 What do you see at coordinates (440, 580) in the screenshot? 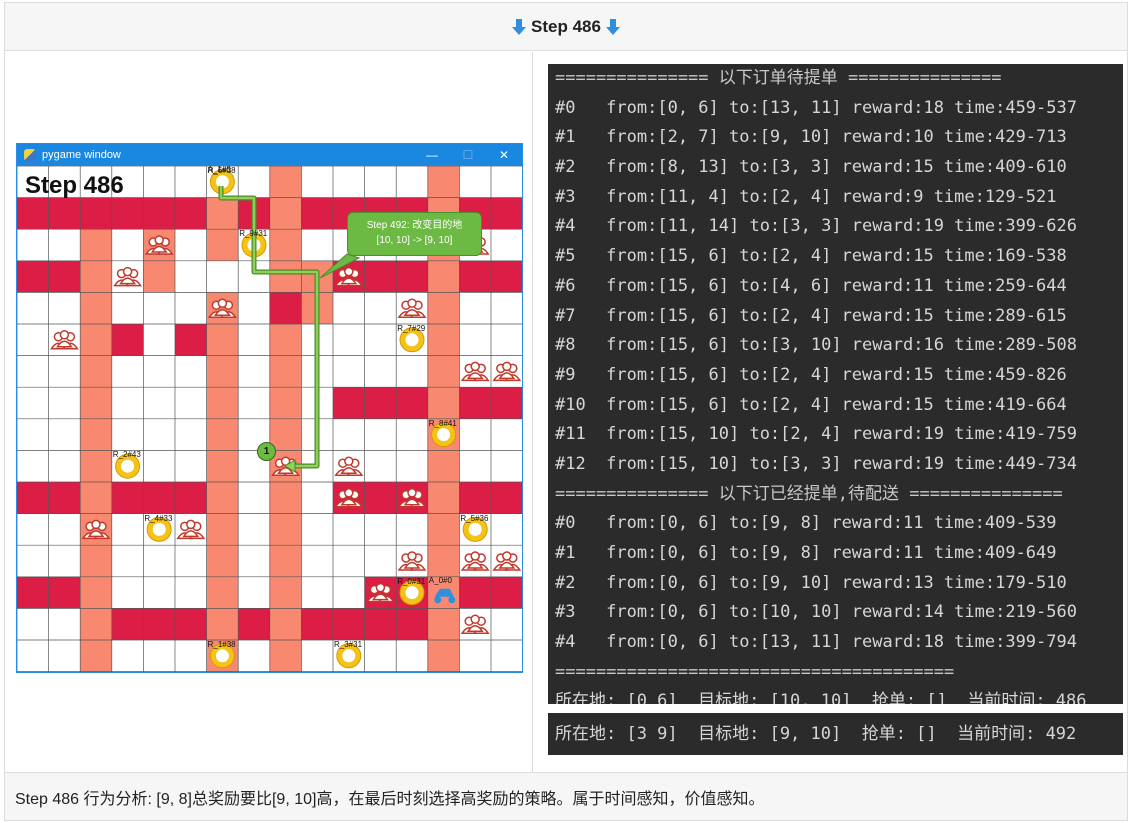
I see `agent-label: A_0#0` at bounding box center [440, 580].